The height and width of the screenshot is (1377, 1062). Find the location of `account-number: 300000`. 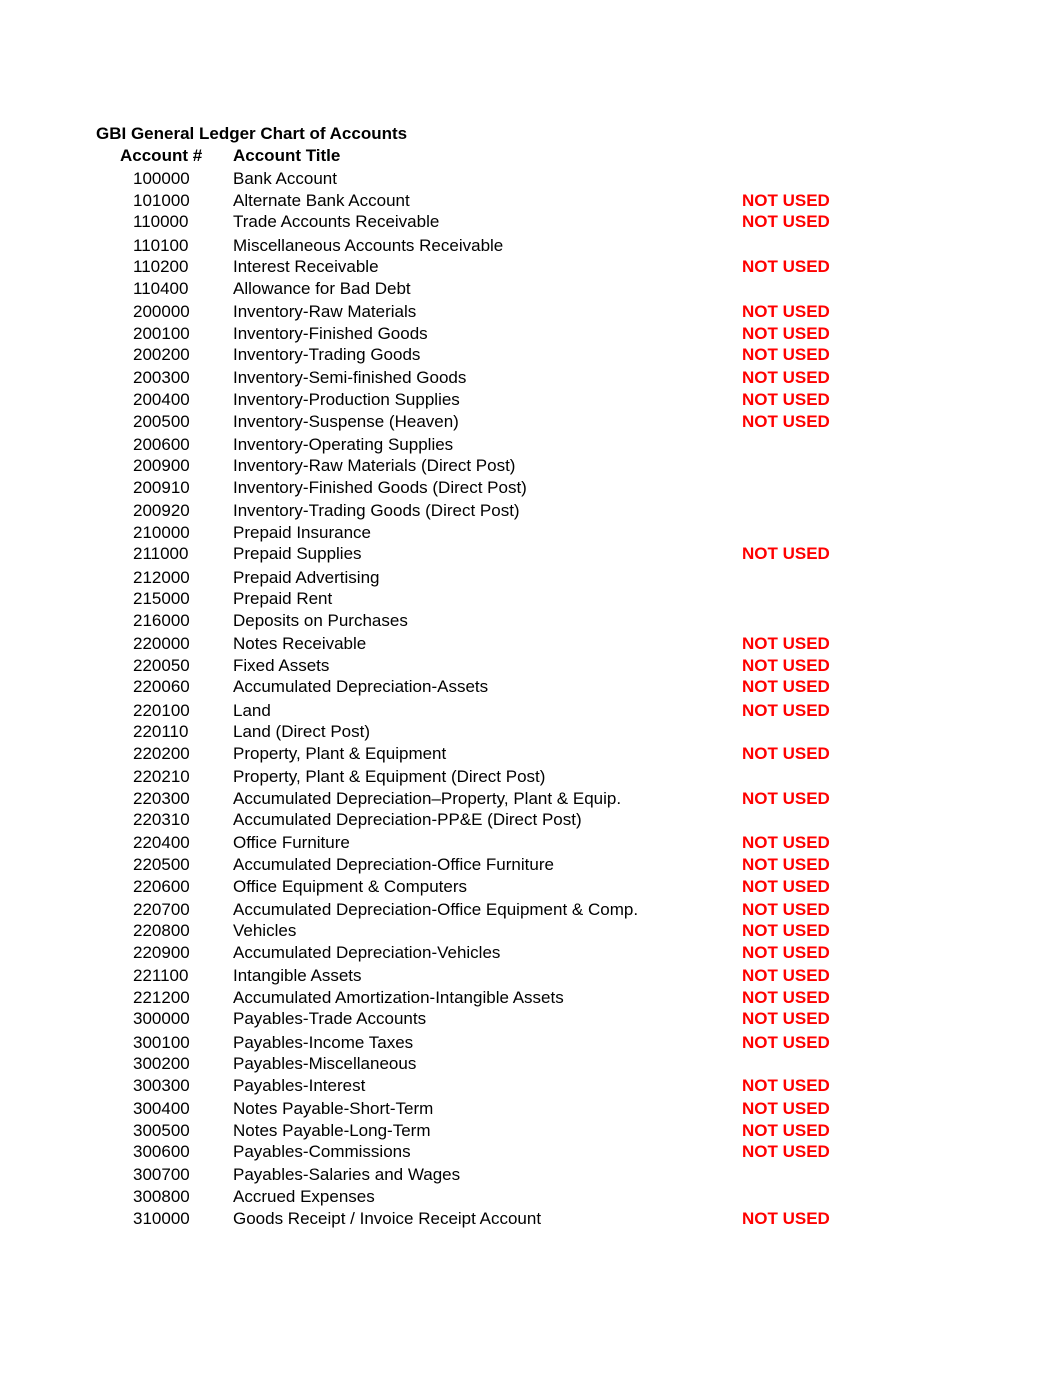

account-number: 300000 is located at coordinates (161, 1018).